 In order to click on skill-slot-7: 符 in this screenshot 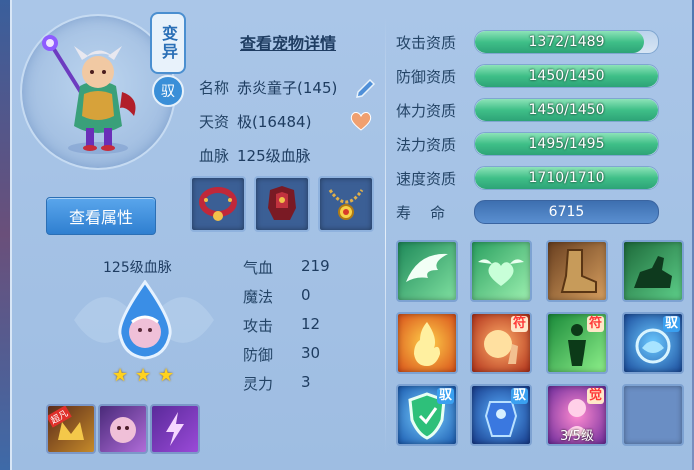, I will do `click(577, 343)`.